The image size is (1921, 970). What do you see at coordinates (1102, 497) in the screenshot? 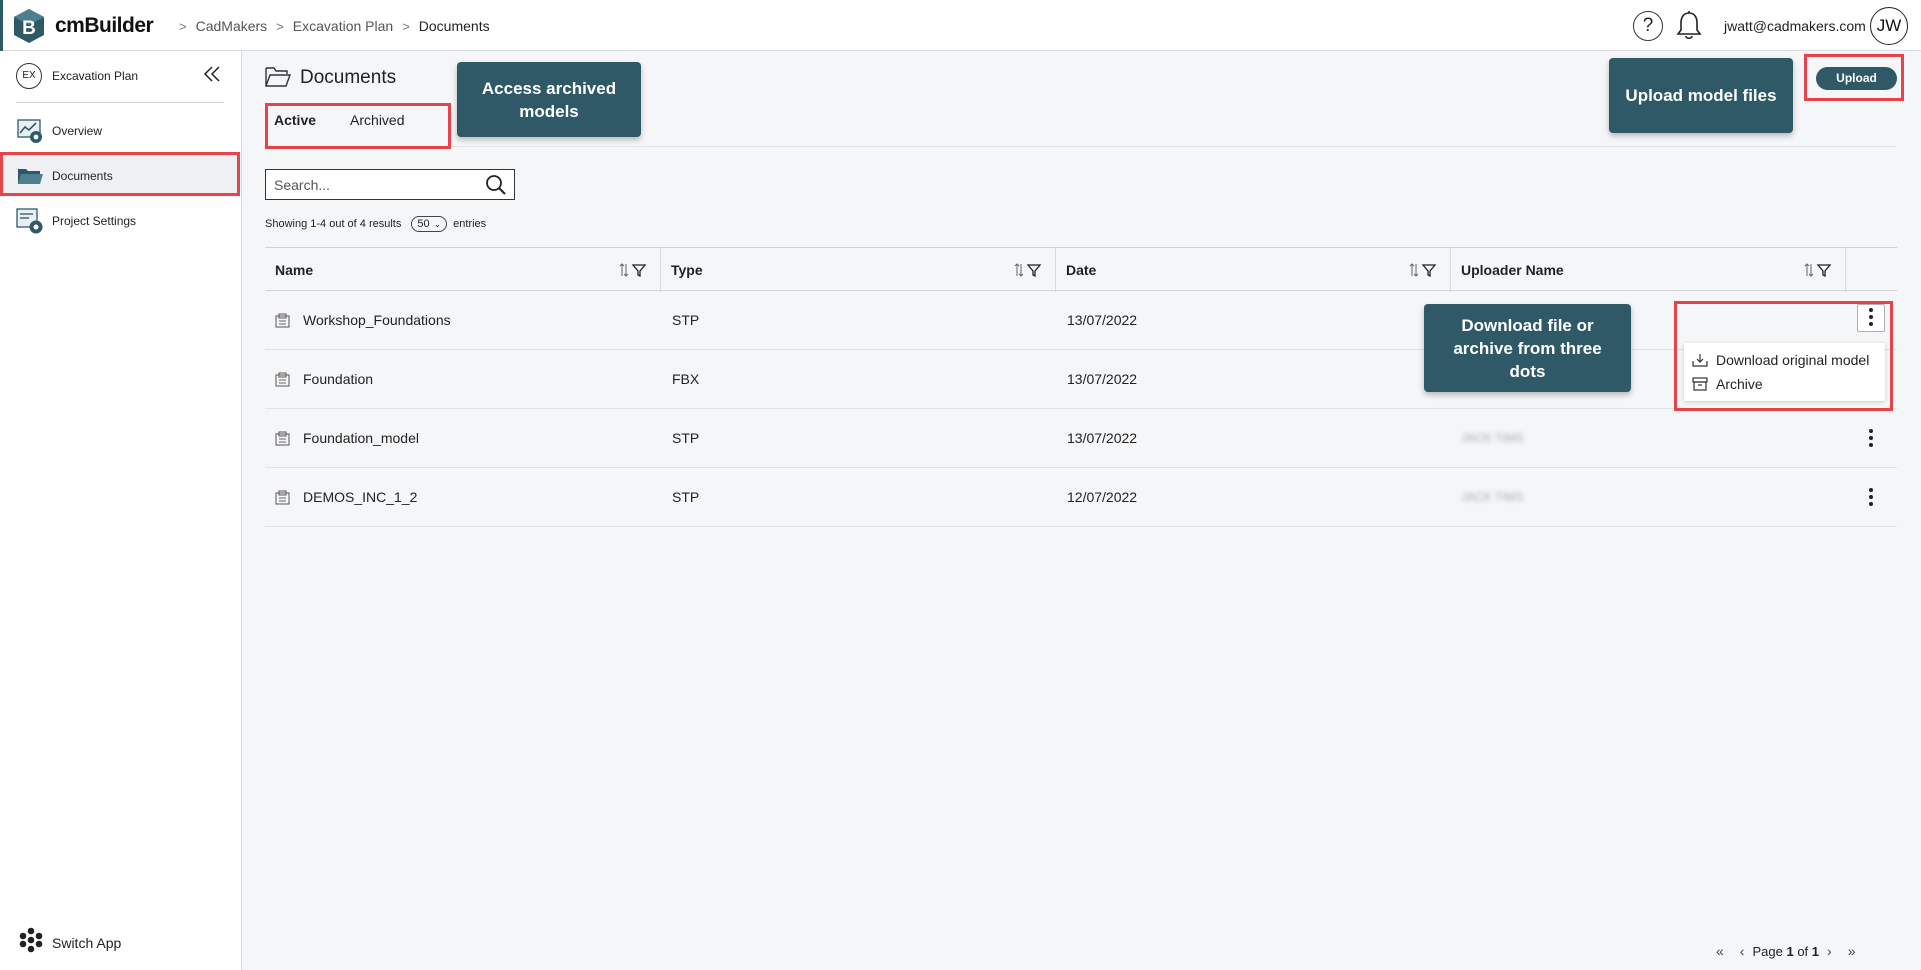
I see `cell-date: 12/07/2022` at bounding box center [1102, 497].